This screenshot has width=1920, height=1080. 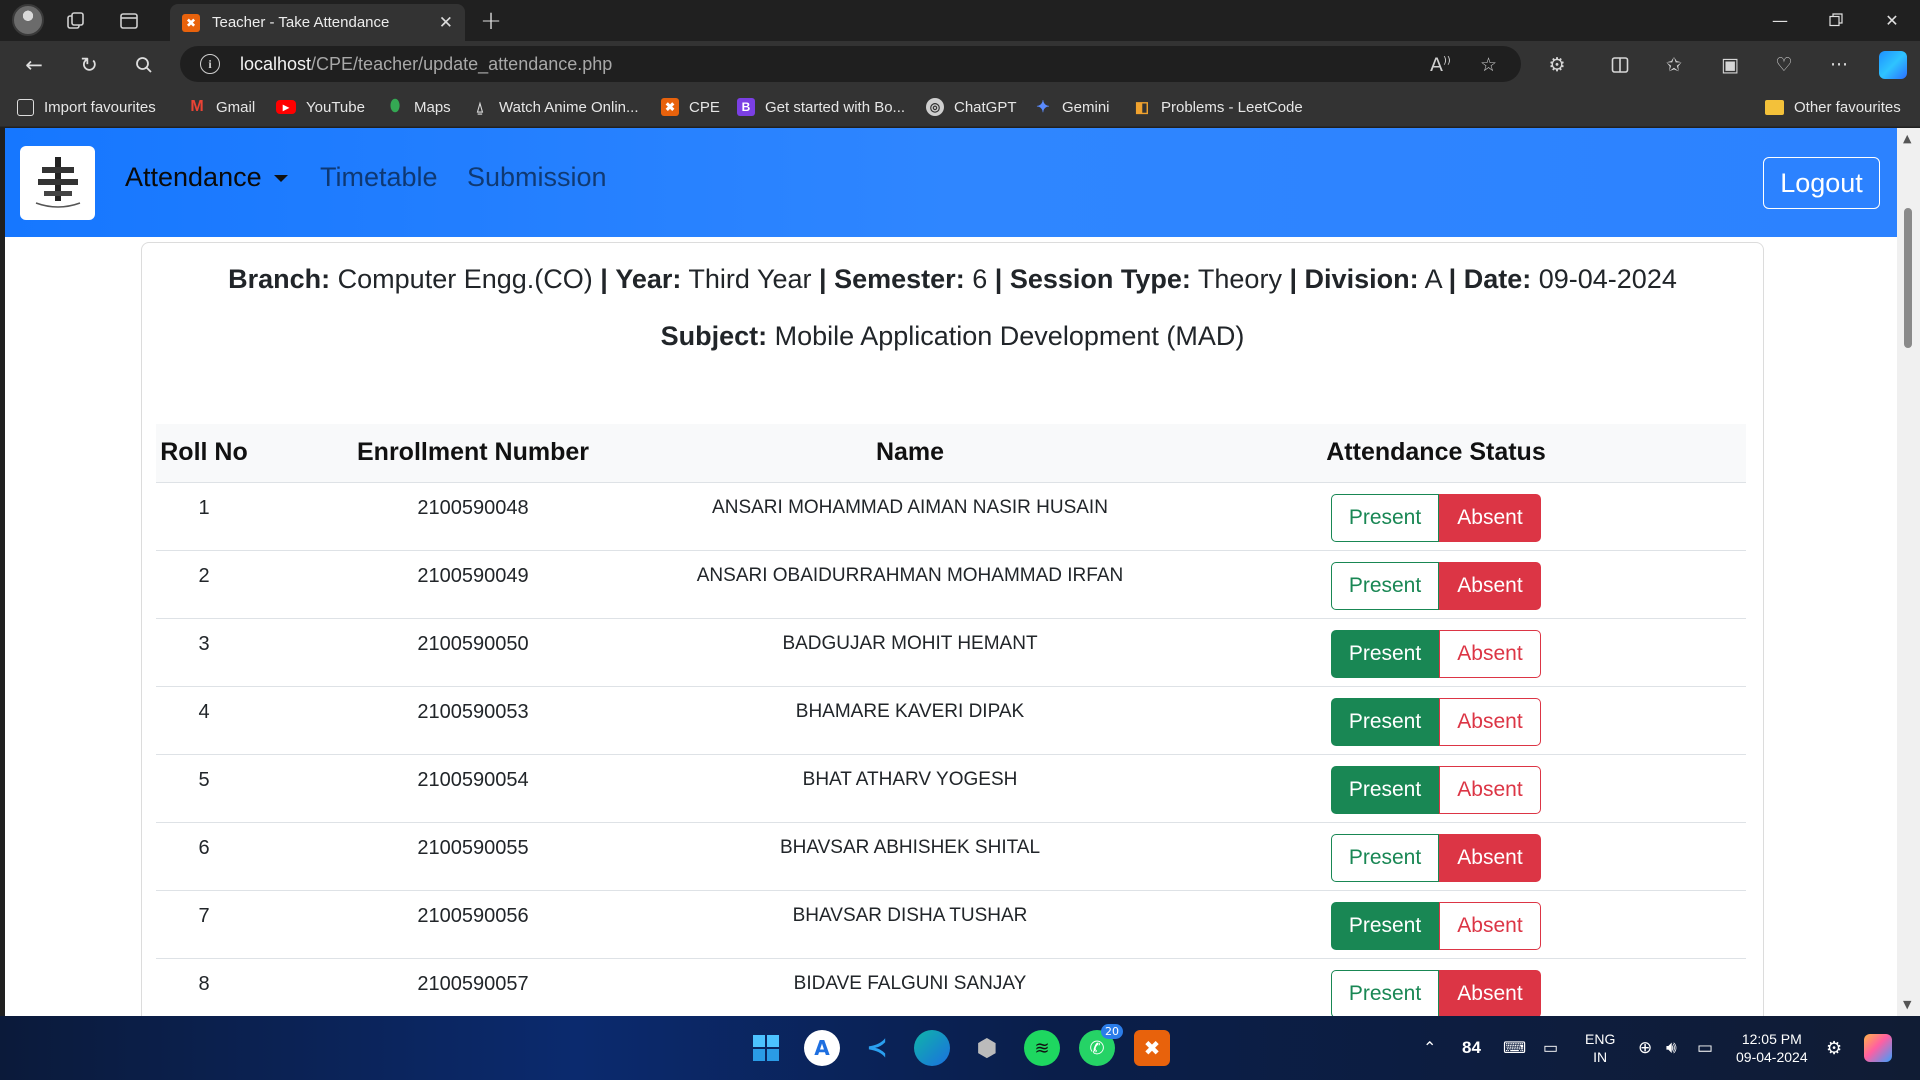 I want to click on fav-gemini: ✦ Gemini, so click(x=1071, y=107).